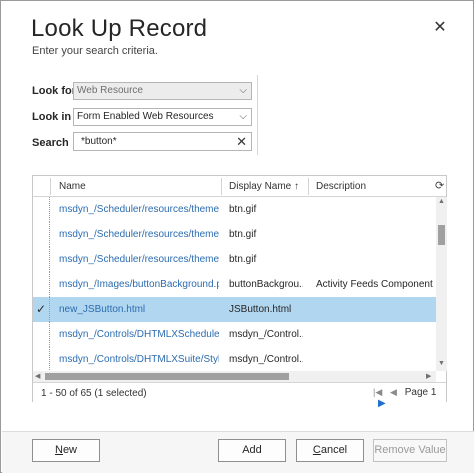  I want to click on table-row: ✓ new_JSButton.html JSButton.html, so click(234, 309).